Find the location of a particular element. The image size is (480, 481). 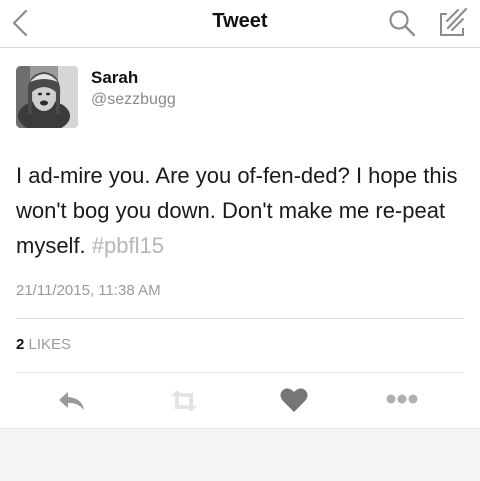

footer-area is located at coordinates (240, 454).